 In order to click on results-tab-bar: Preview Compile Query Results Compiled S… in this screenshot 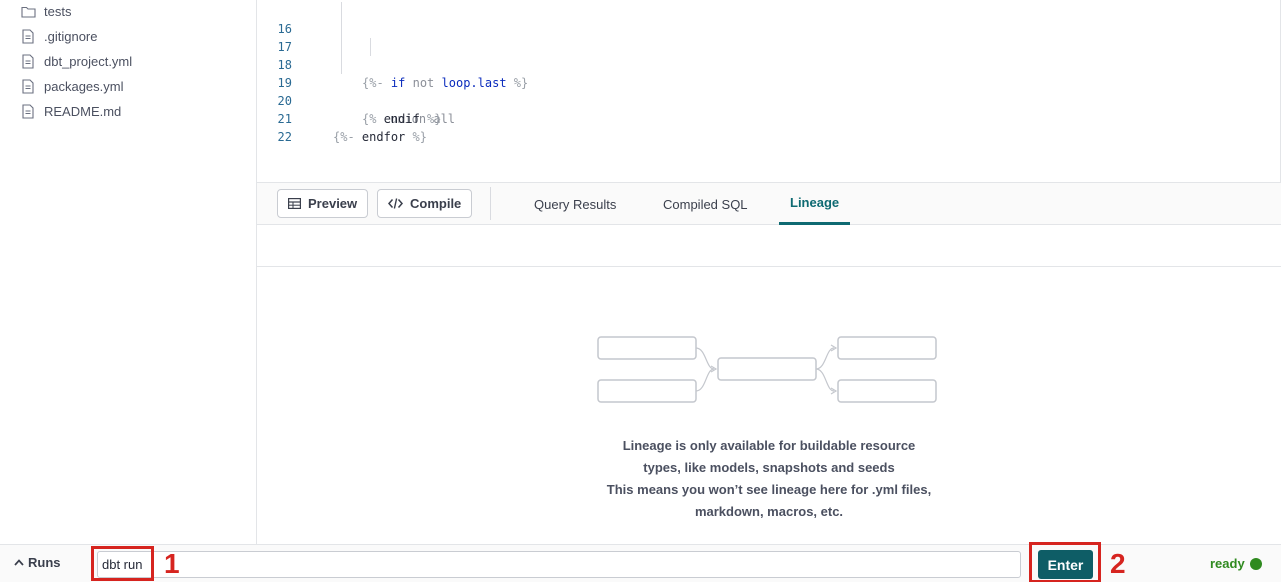, I will do `click(769, 203)`.